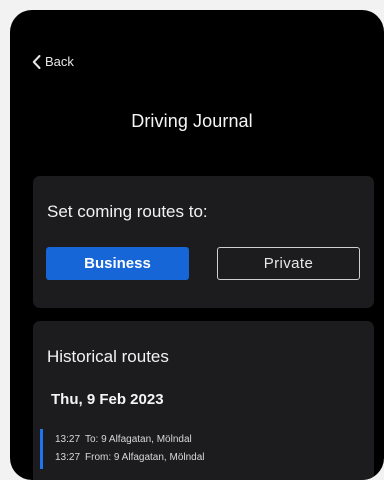 Image resolution: width=384 pixels, height=480 pixels. I want to click on route-type-heading: Set coming routes to:, so click(127, 211).